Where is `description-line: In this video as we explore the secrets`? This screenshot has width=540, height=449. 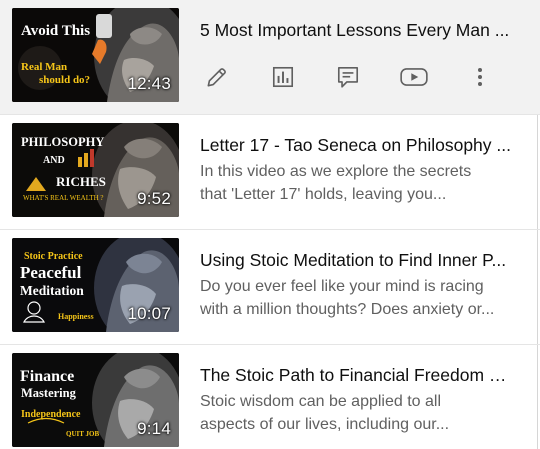
description-line: In this video as we explore the secrets is located at coordinates (336, 171).